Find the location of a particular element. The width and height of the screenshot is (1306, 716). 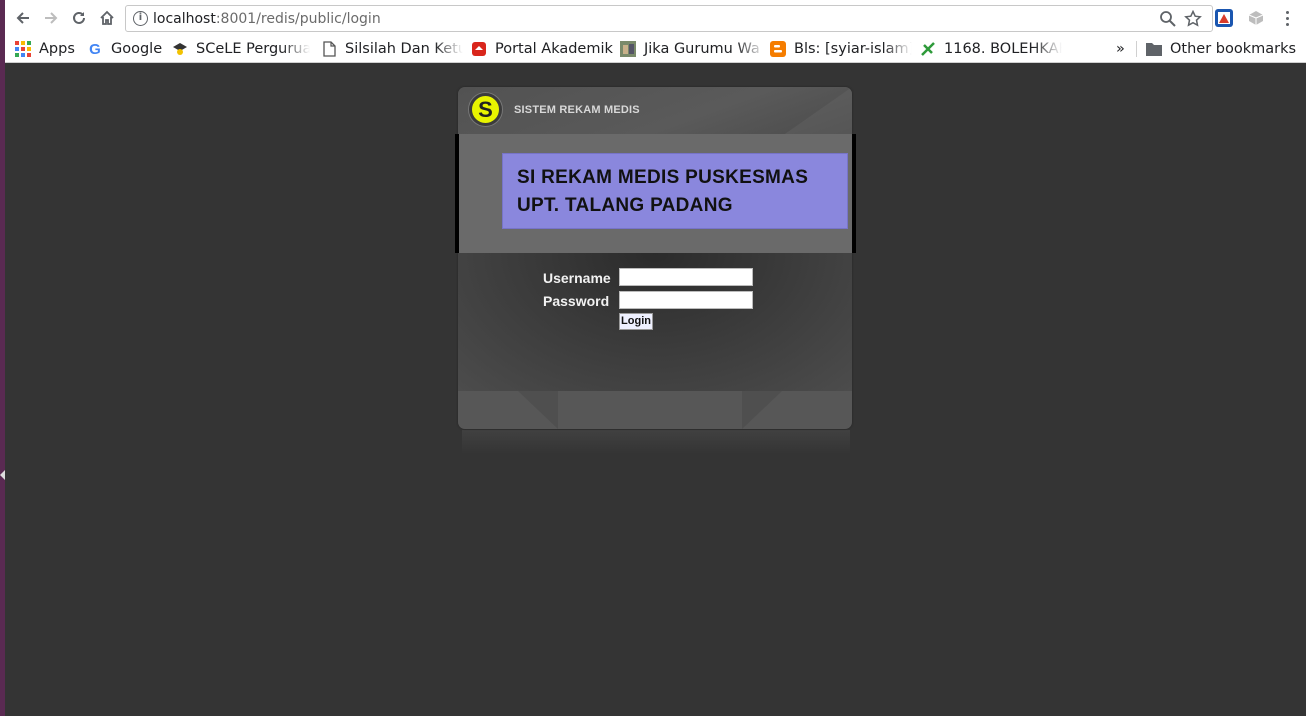

browser-toolbar: i localhost:8001/redis/public/login is located at coordinates (655, 18).